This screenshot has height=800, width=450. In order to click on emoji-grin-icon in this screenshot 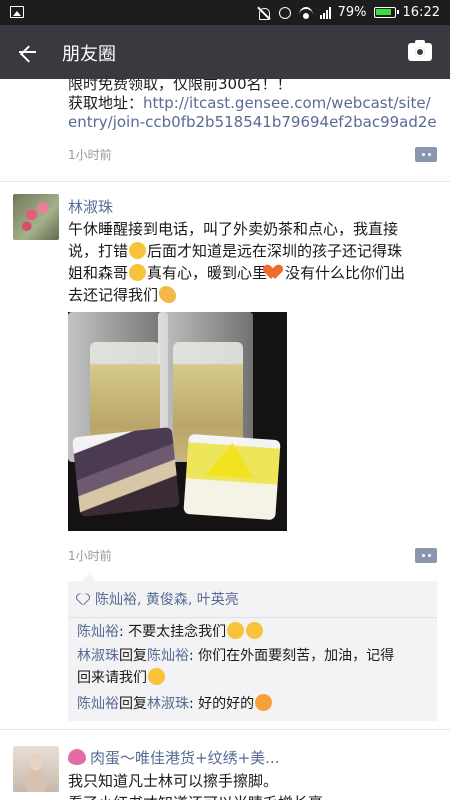, I will do `click(138, 272)`.